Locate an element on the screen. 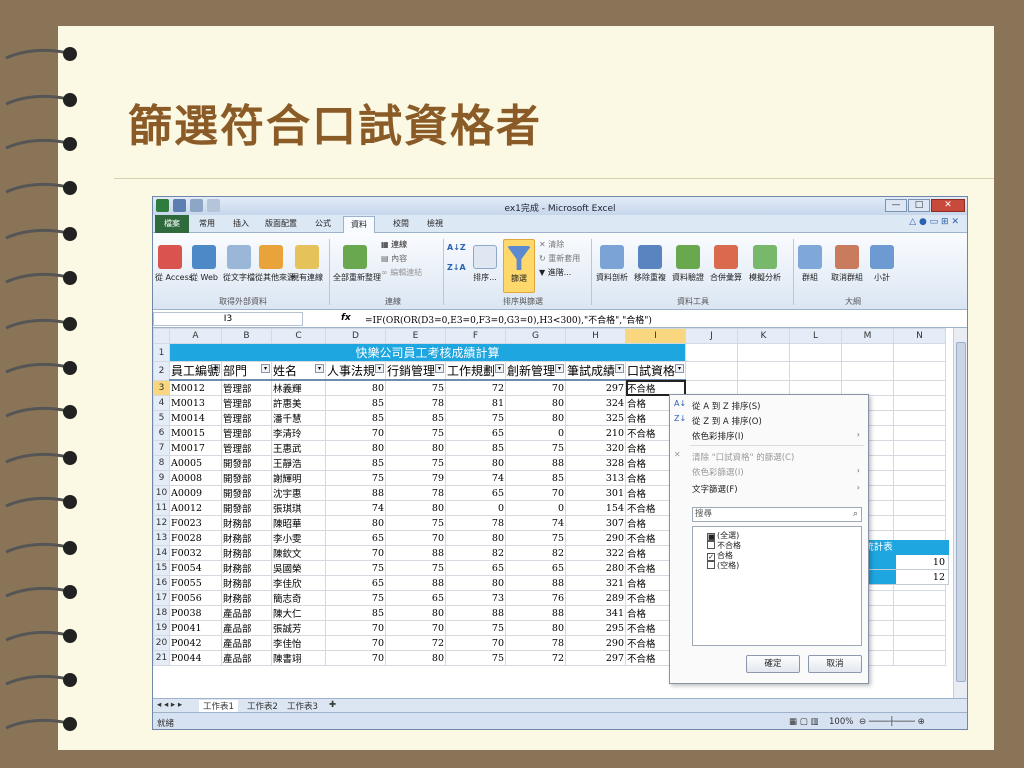 The width and height of the screenshot is (1024, 768). cell: 李清玲 is located at coordinates (298, 433).